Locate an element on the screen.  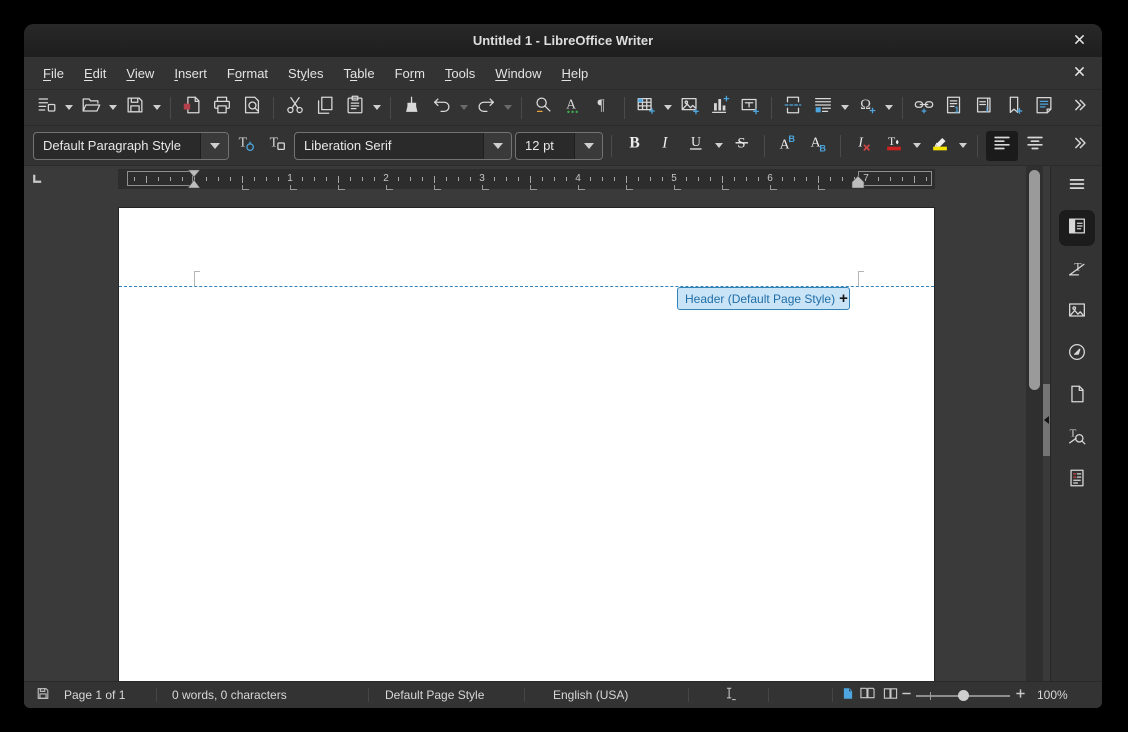
copy-button is located at coordinates (325, 108).